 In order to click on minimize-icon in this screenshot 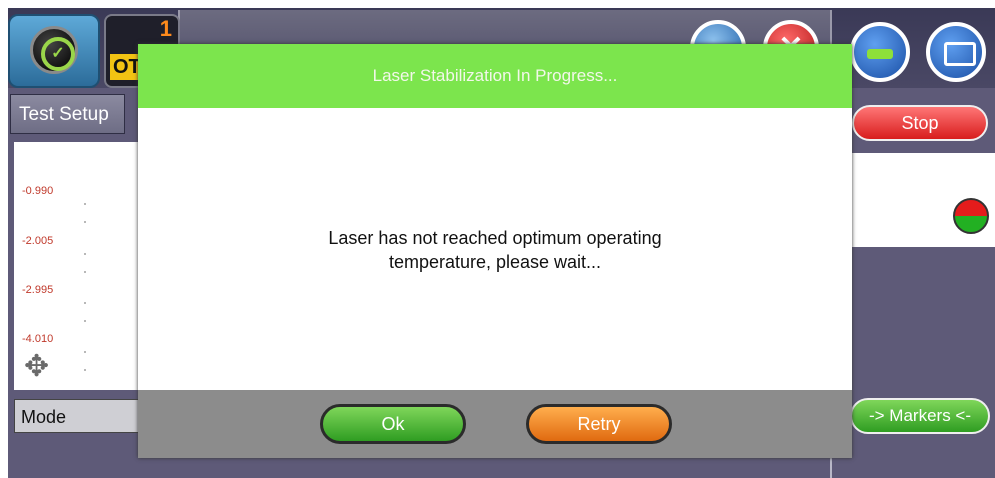, I will do `click(880, 52)`.